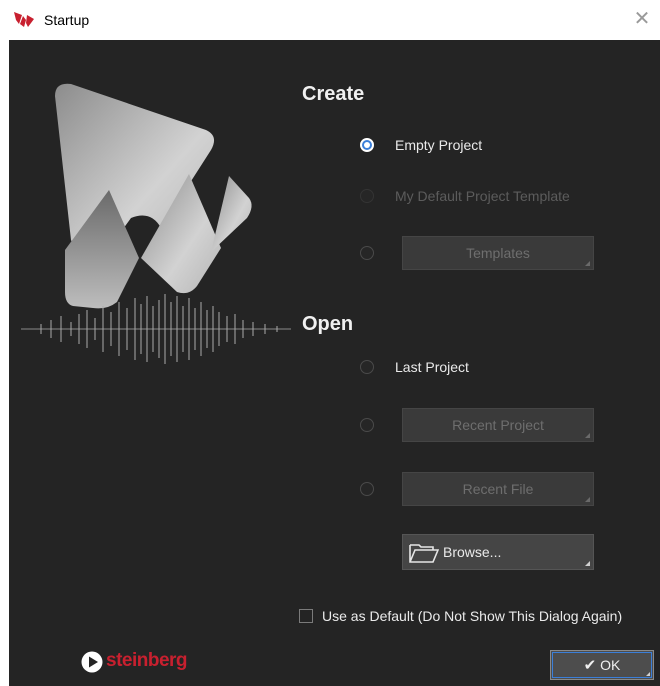 The image size is (660, 686). What do you see at coordinates (306, 616) in the screenshot?
I see `use-as-default-checkbox` at bounding box center [306, 616].